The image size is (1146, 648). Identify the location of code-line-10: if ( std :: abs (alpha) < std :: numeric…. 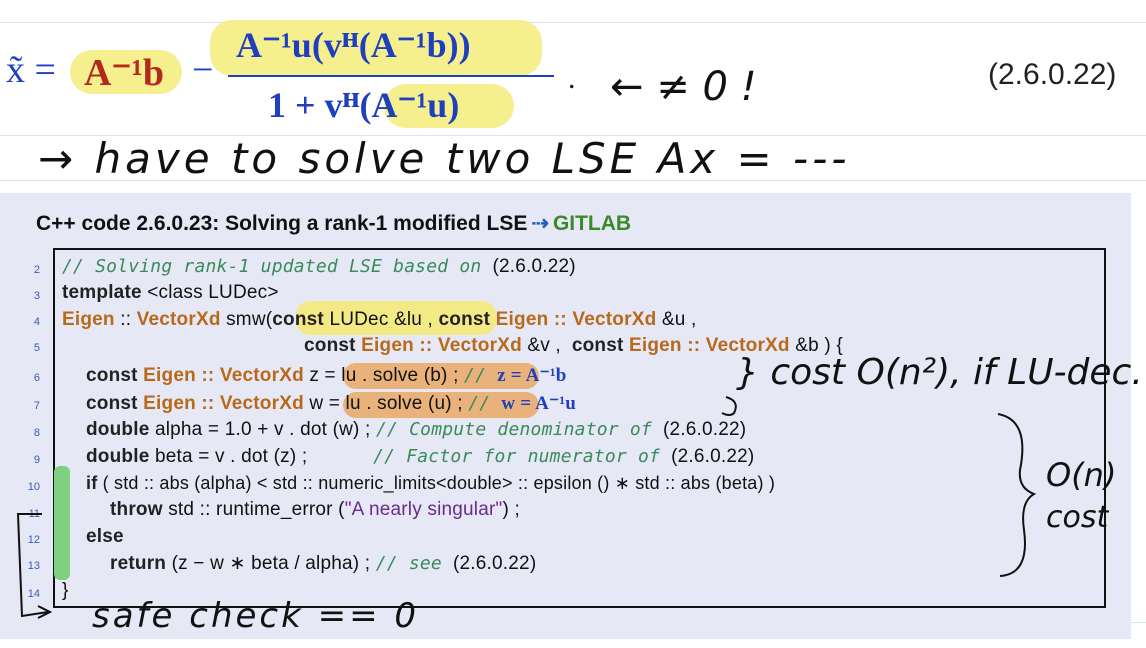
(430, 483).